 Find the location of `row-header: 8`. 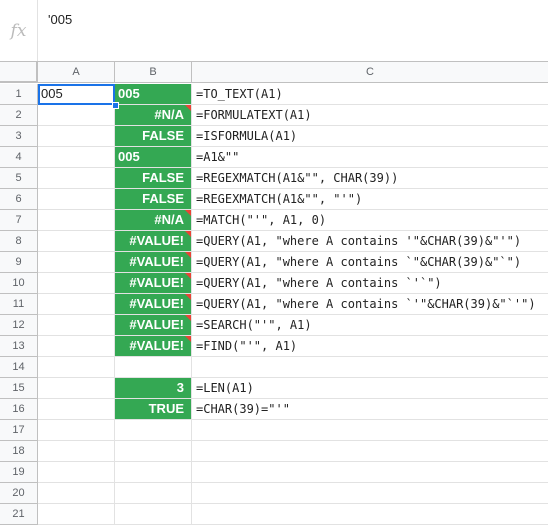

row-header: 8 is located at coordinates (19, 241).